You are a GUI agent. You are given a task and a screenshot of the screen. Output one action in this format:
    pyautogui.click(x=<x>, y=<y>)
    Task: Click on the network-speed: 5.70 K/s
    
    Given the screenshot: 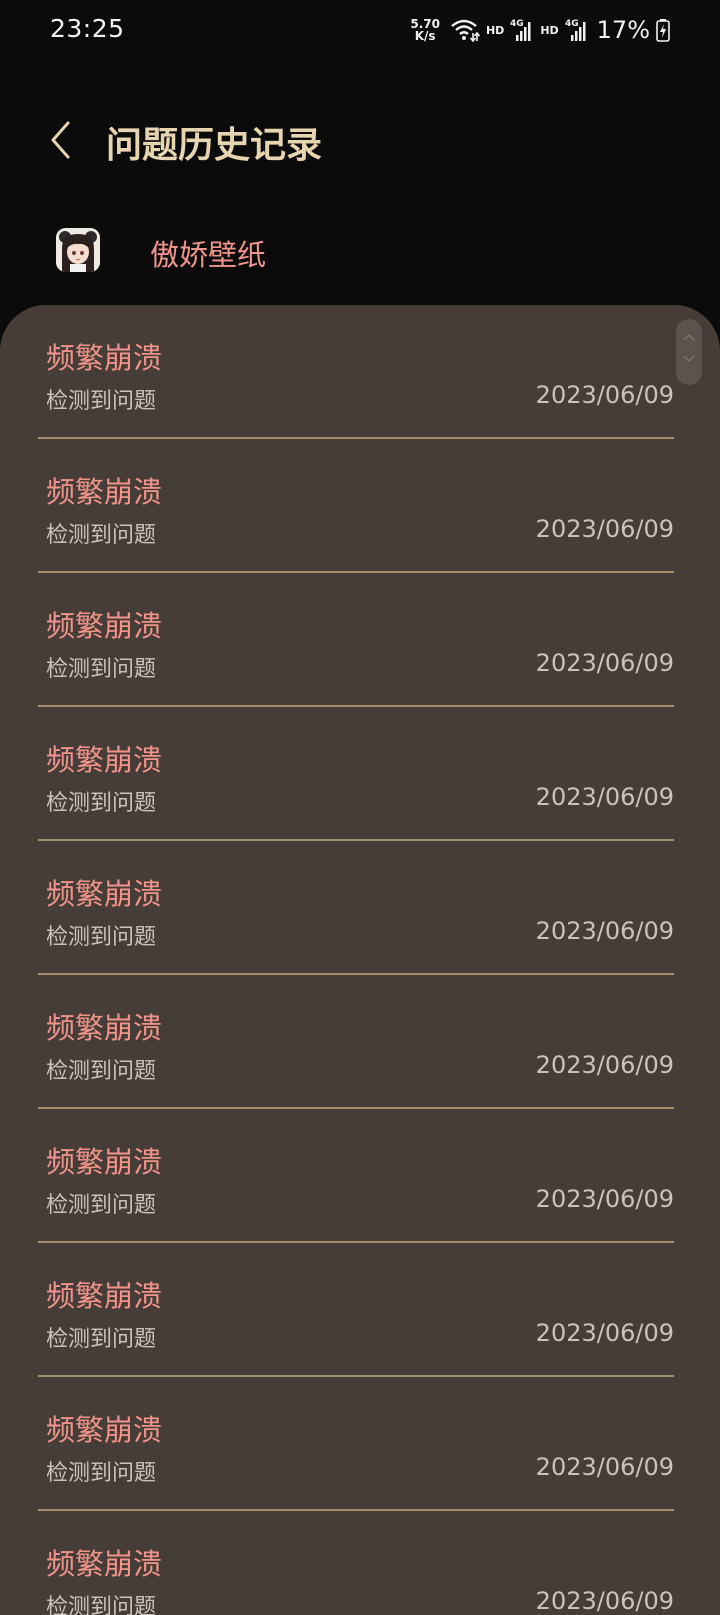 What is the action you would take?
    pyautogui.click(x=425, y=30)
    